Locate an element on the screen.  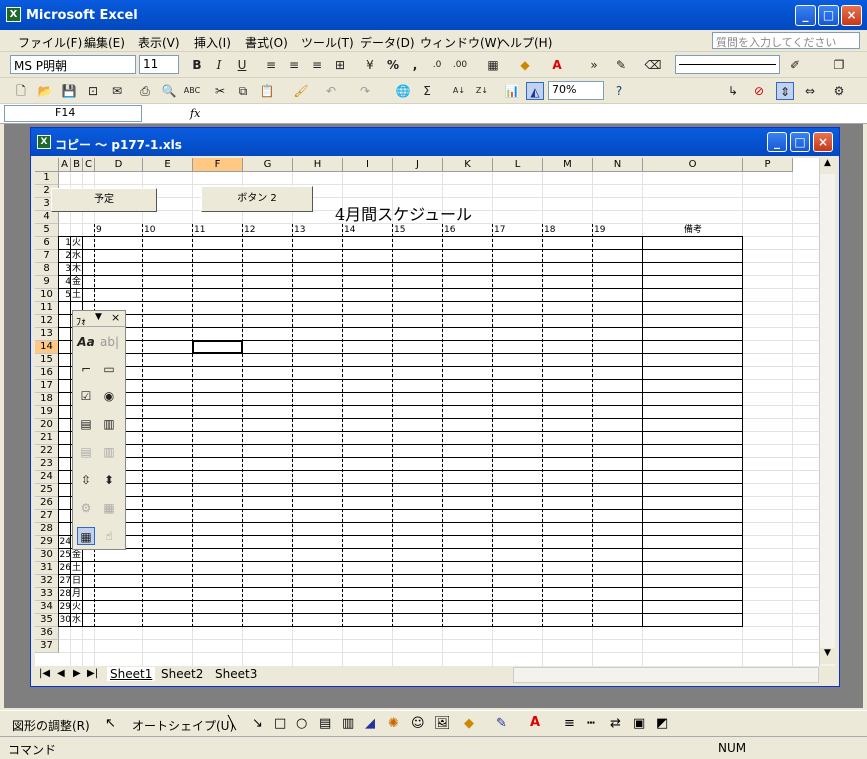
scroll-down-icon: ▼ is located at coordinates (827, 656).